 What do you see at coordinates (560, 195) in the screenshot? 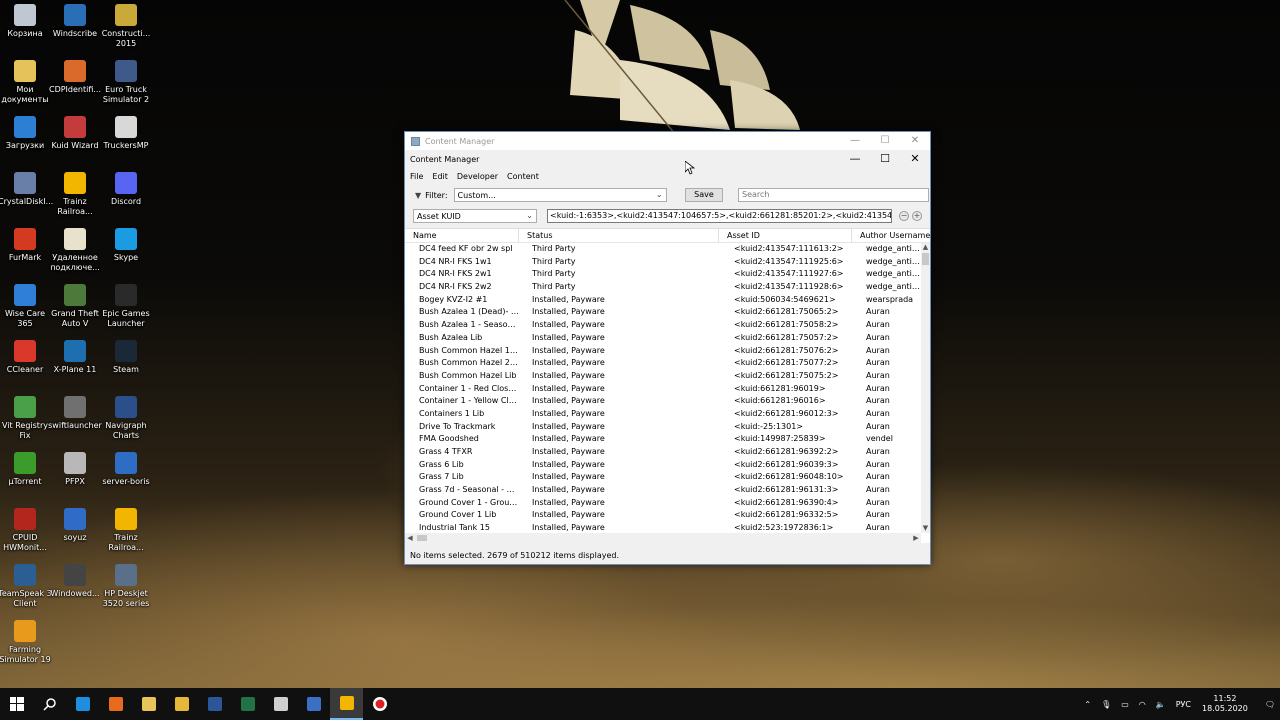
I see `filter-select: Custom... ⌄` at bounding box center [560, 195].